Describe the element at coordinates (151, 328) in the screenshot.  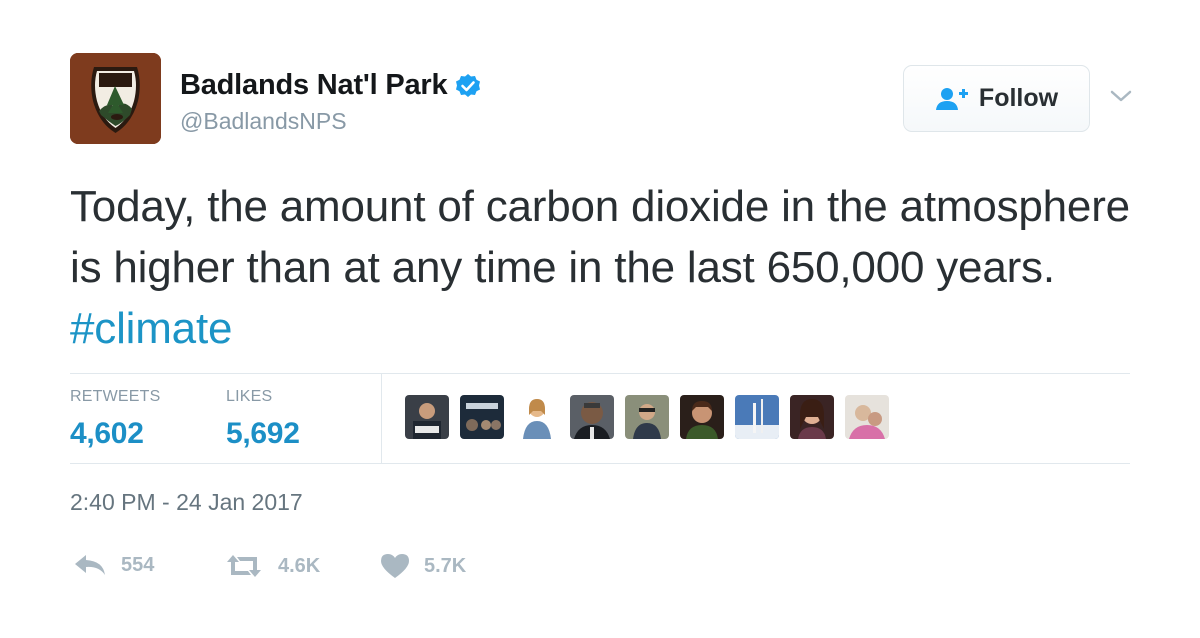
I see `hashtag-link: #climate` at that location.